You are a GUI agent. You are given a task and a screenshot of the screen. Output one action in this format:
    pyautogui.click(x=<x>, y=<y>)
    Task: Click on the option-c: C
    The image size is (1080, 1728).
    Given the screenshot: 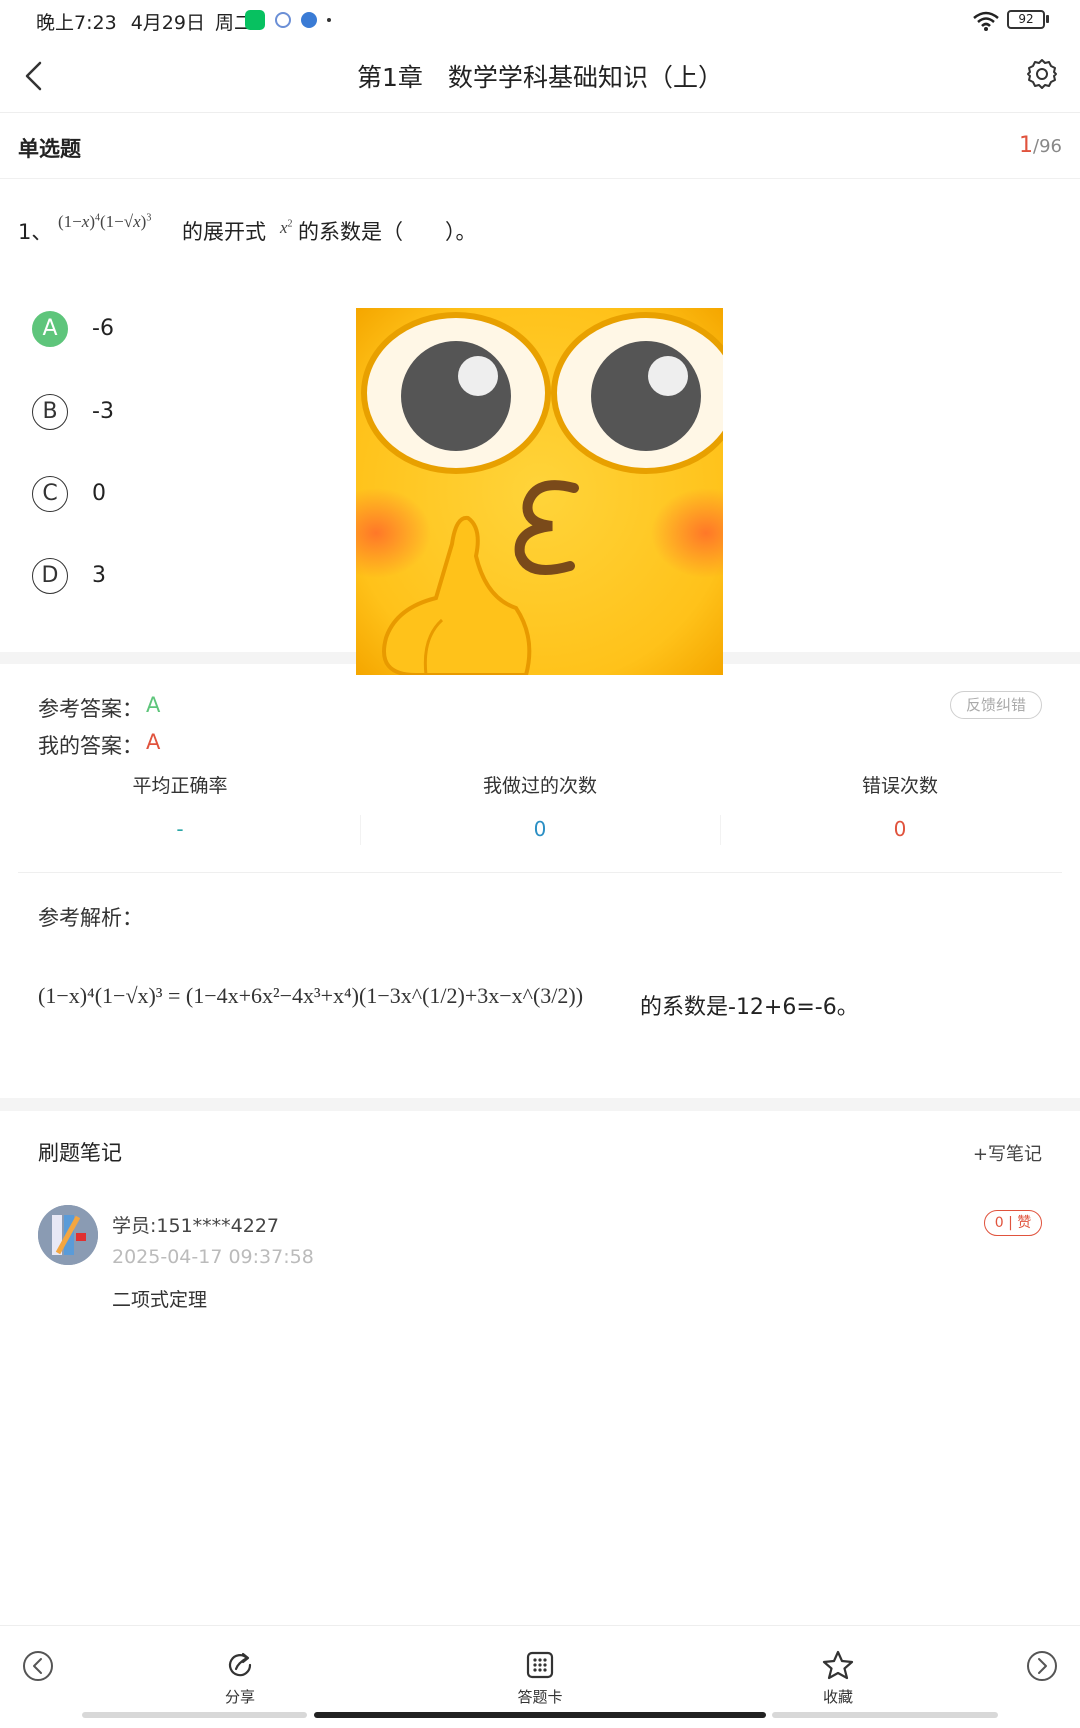 What is the action you would take?
    pyautogui.click(x=50, y=494)
    